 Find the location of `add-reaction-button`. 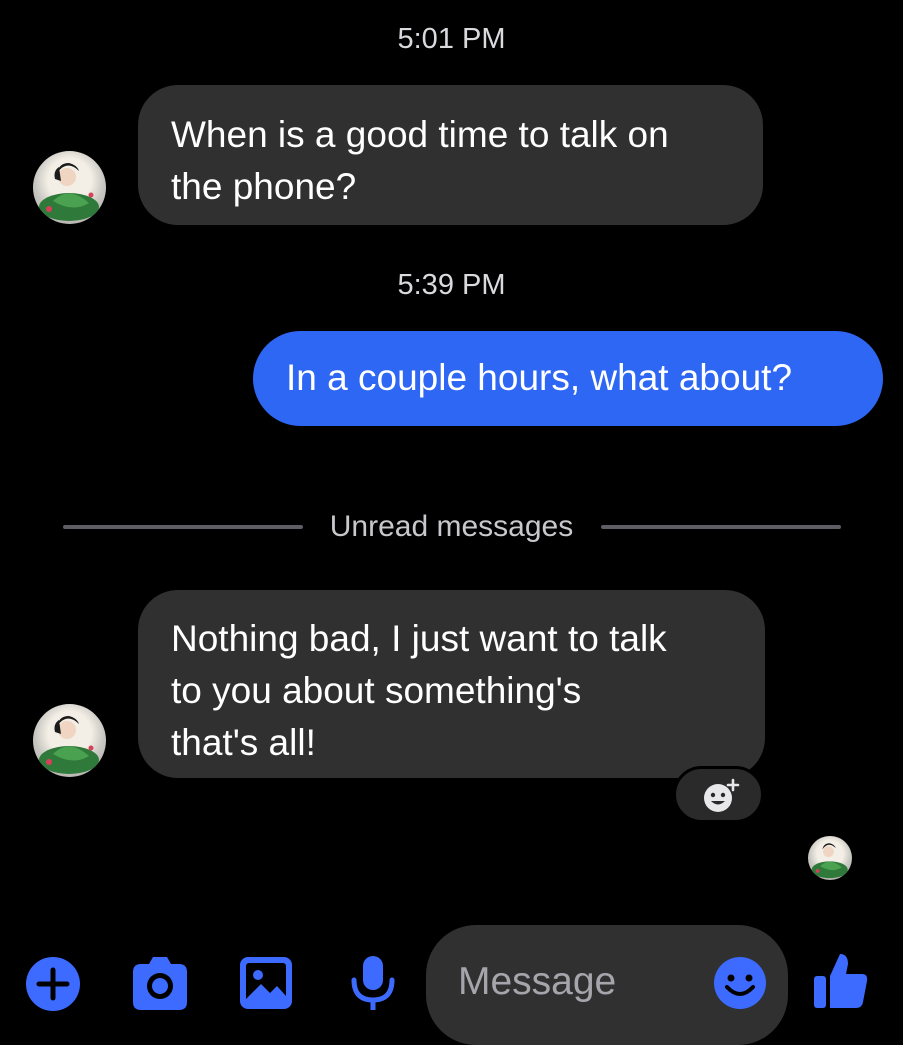

add-reaction-button is located at coordinates (718, 794).